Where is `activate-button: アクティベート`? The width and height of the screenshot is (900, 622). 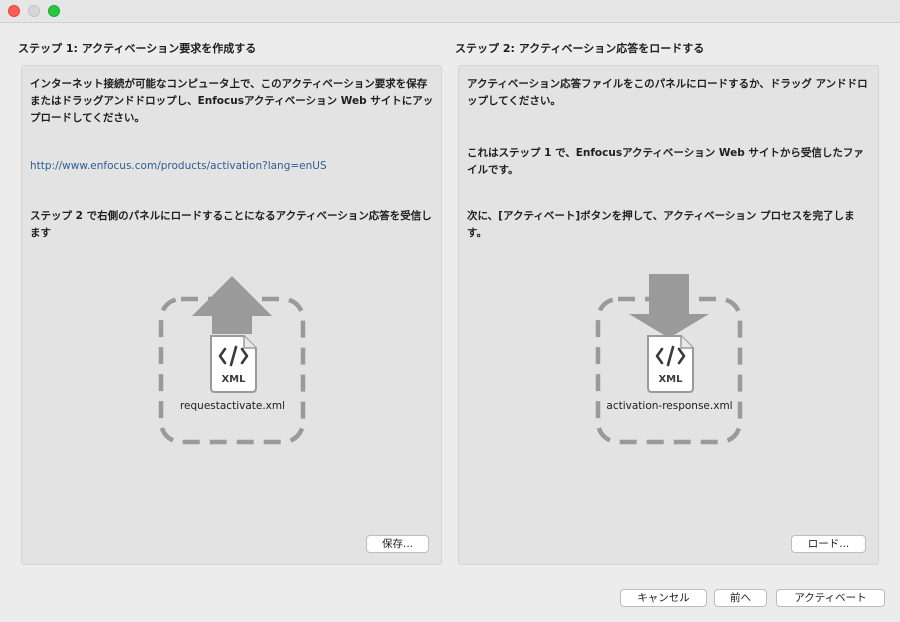 activate-button: アクティベート is located at coordinates (830, 598).